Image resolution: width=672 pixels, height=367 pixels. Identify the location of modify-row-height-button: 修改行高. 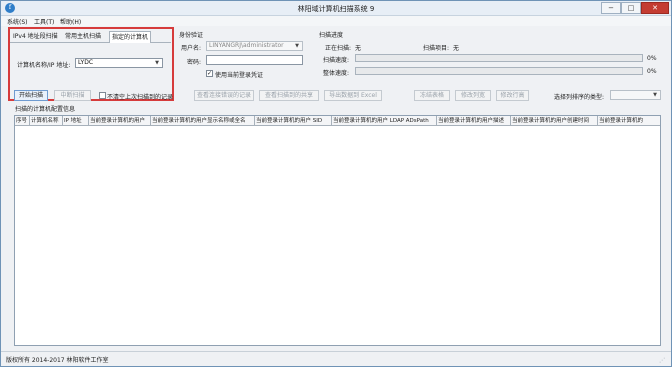
(512, 95).